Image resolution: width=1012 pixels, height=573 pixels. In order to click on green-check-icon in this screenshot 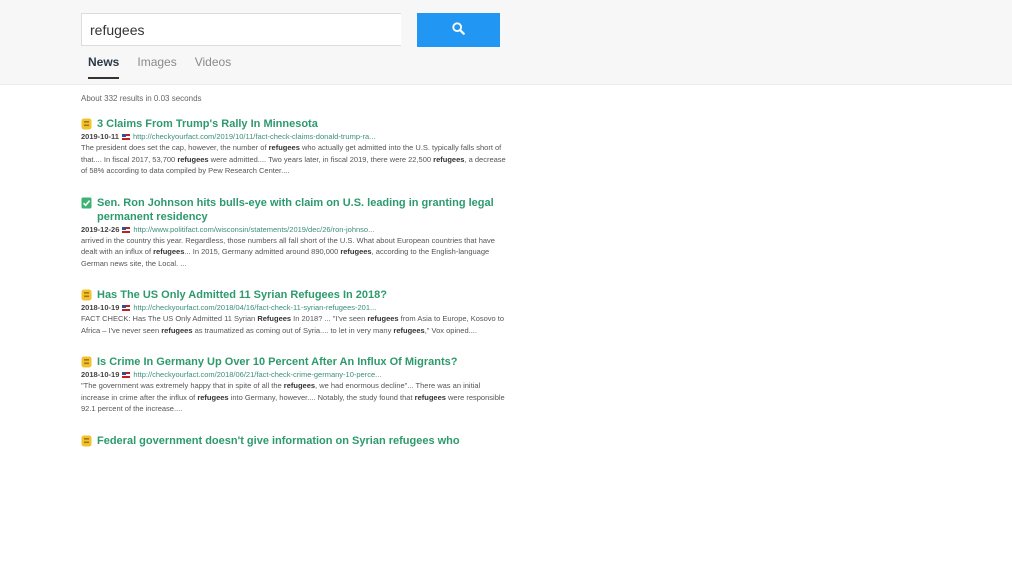, I will do `click(86, 203)`.